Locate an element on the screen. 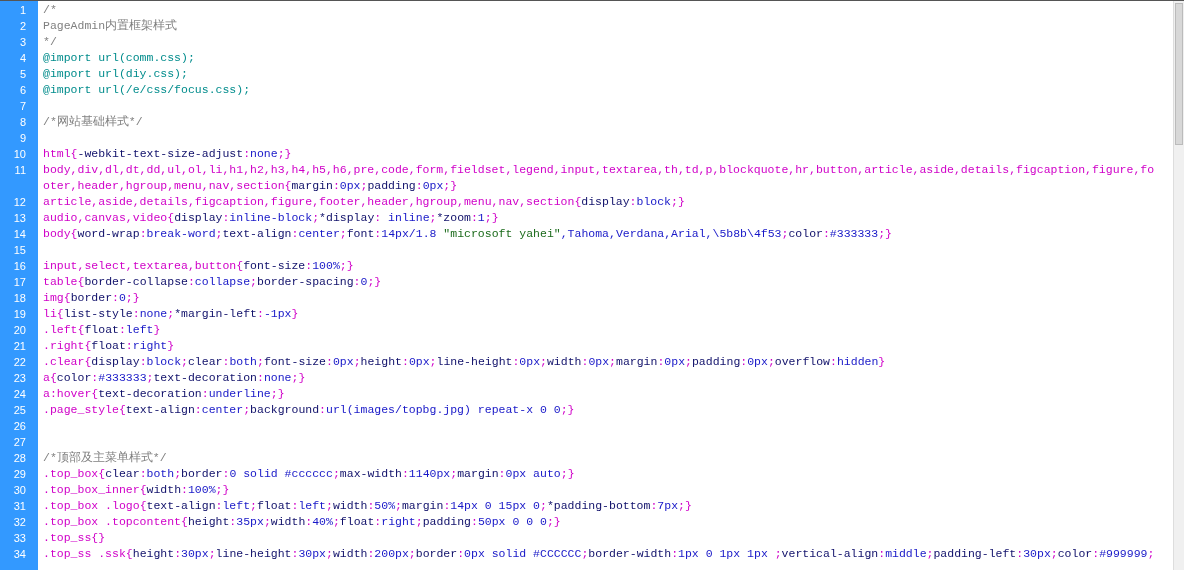 This screenshot has width=1184, height=570. code-line: /* is located at coordinates (50, 9).